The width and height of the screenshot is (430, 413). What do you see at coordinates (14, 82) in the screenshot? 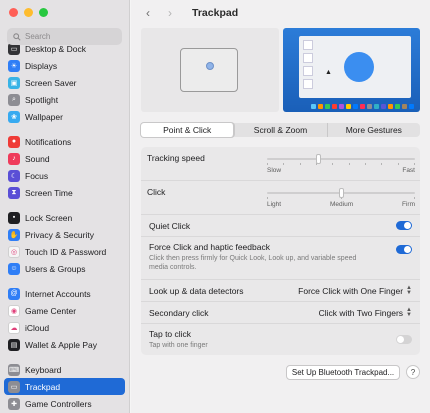
I see `screensaver-icon: ▣` at bounding box center [14, 82].